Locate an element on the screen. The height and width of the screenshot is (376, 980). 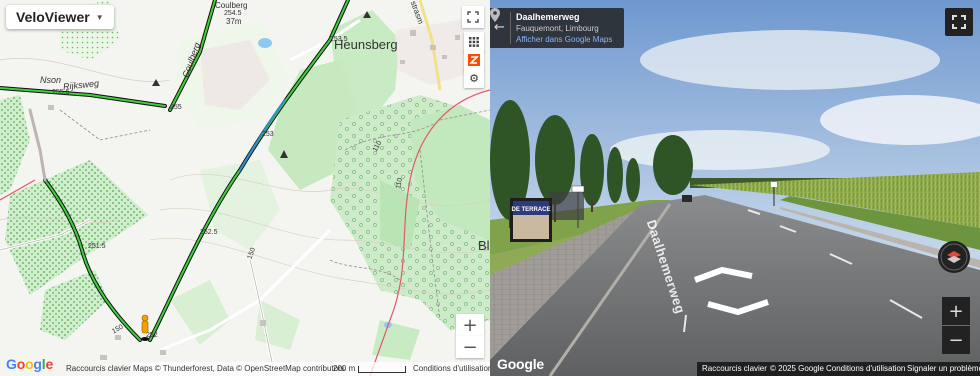
veloviewer-menu-button: VeloViewer ▼ is located at coordinates (60, 17).